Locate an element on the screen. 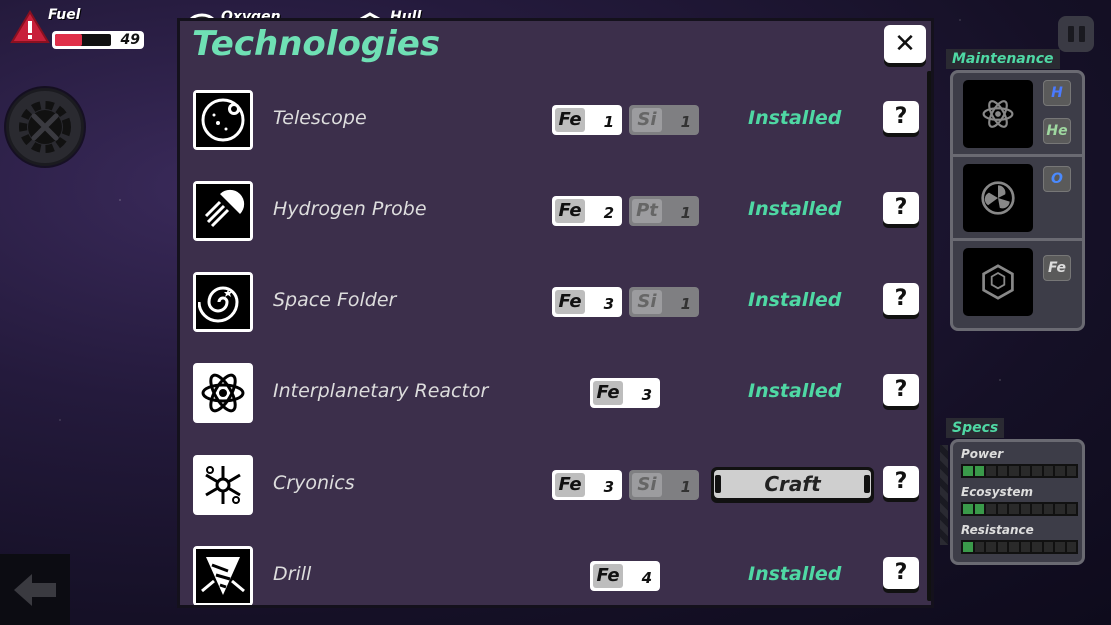 The image size is (1111, 625). element-h: H is located at coordinates (1057, 93).